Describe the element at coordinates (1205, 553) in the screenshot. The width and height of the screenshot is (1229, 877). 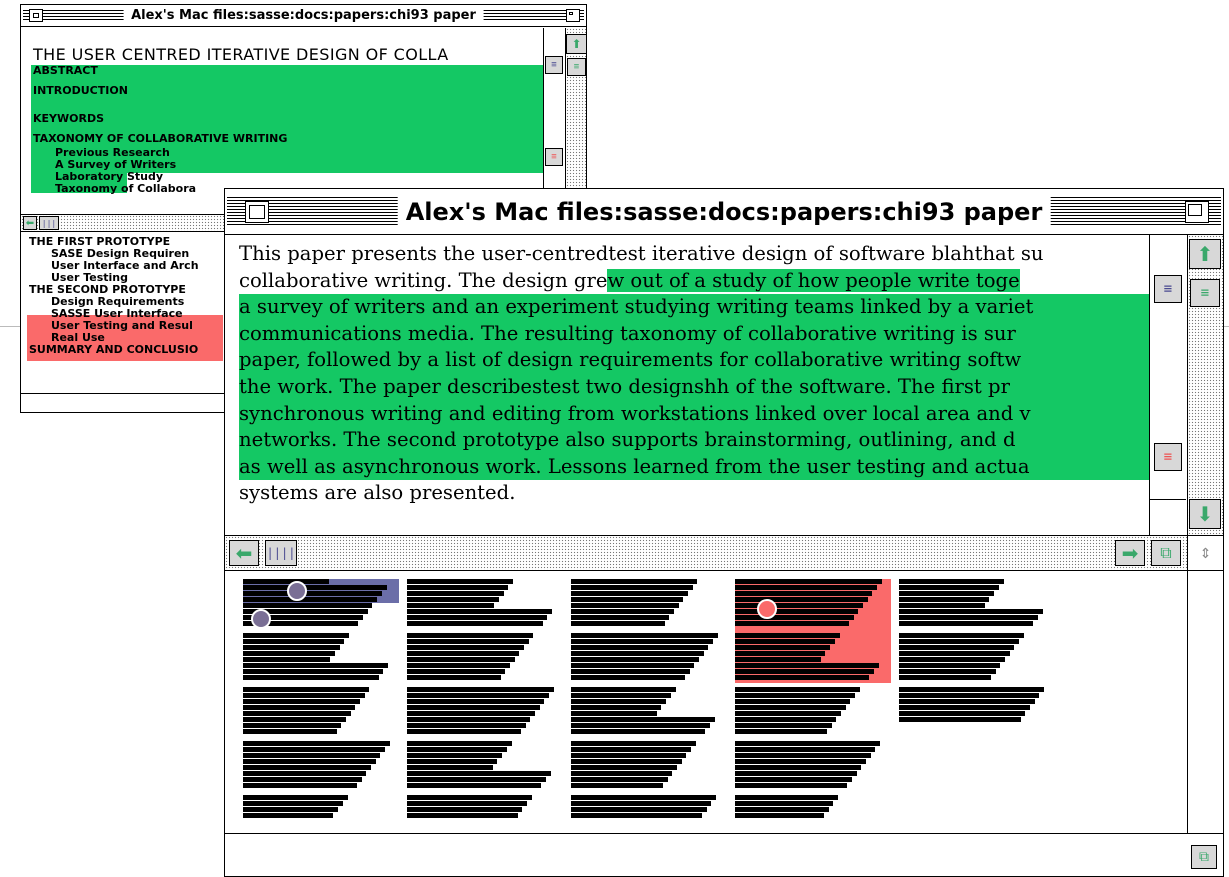
I see `split-control: ⇕` at that location.